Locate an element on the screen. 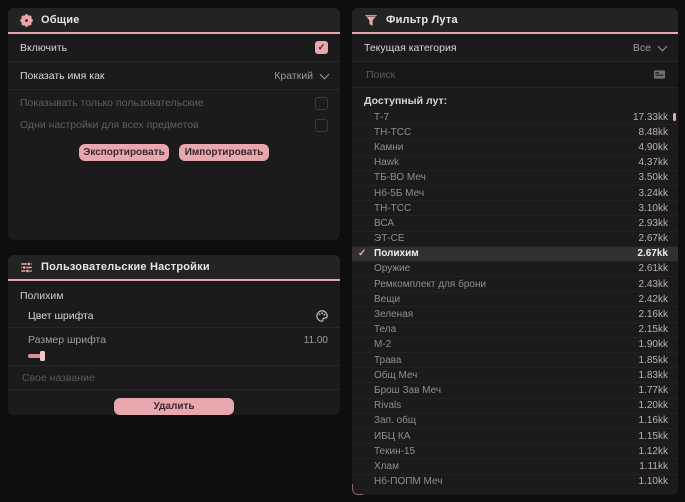  loot-list-item: ✓ Нб-5Б Меч 3.24kk is located at coordinates (515, 194).